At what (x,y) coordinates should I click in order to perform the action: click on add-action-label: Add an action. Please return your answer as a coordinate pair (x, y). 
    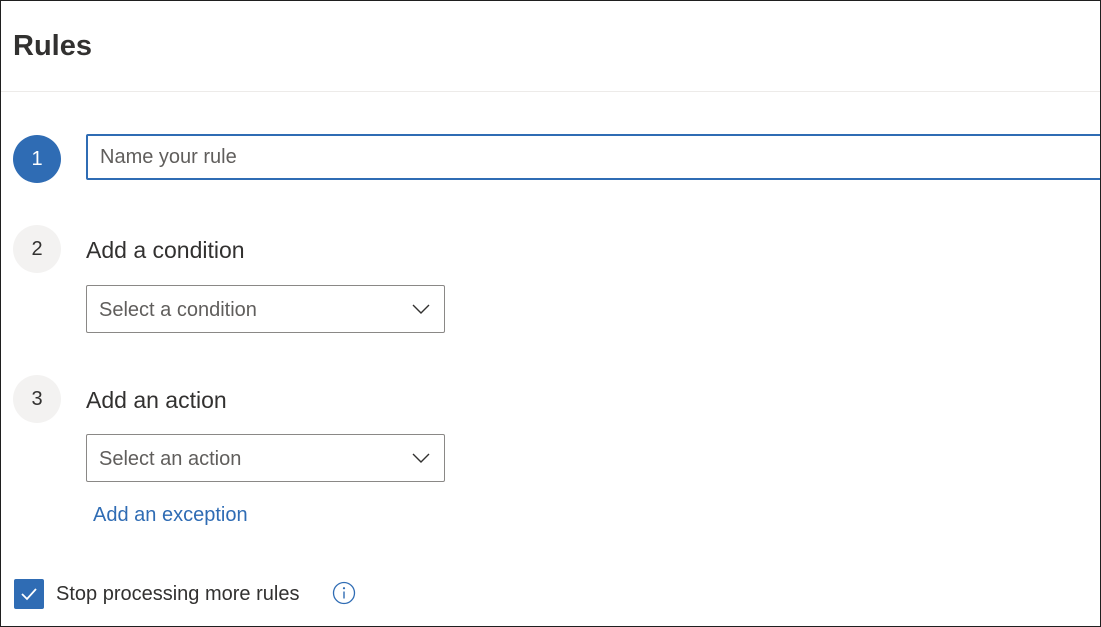
    Looking at the image, I should click on (156, 400).